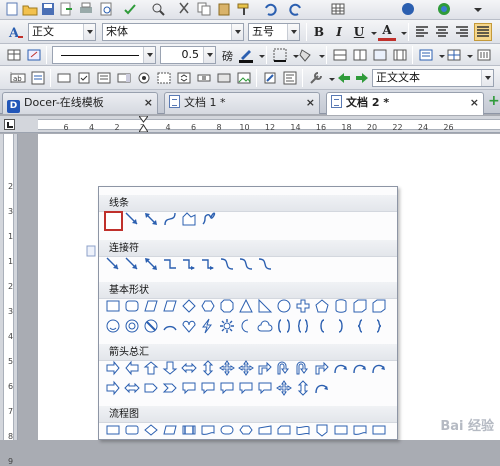  What do you see at coordinates (303, 306) in the screenshot?
I see `shape-cross-icon` at bounding box center [303, 306].